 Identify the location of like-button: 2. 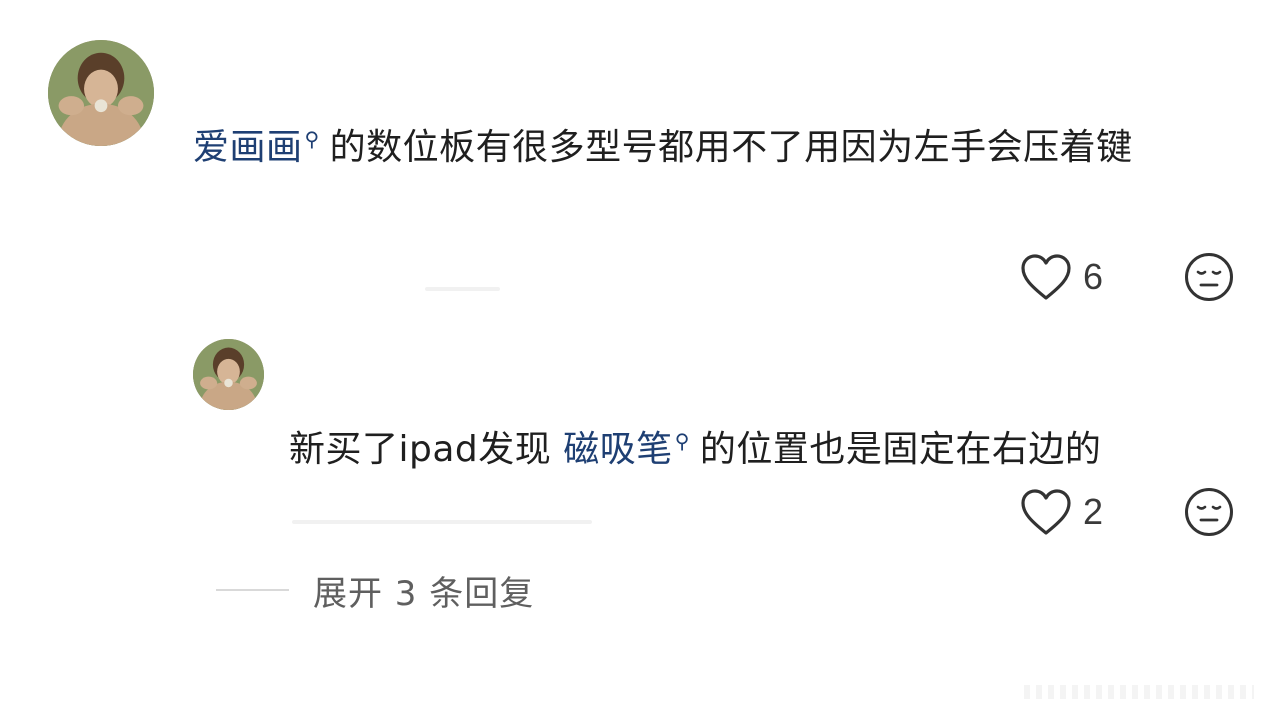
(1061, 512).